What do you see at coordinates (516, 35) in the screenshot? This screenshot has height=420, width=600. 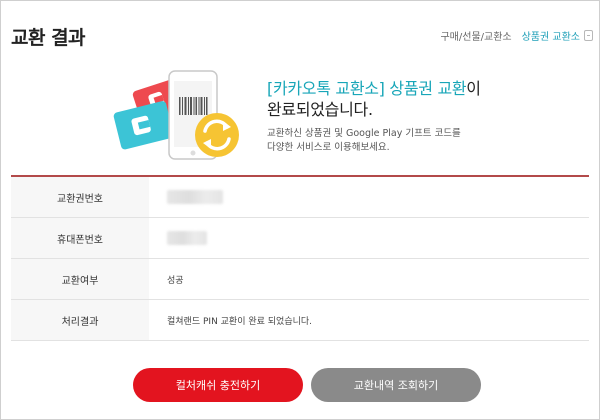 I see `breadcrumb: 구매/선물/교환소 상품권 교환소` at bounding box center [516, 35].